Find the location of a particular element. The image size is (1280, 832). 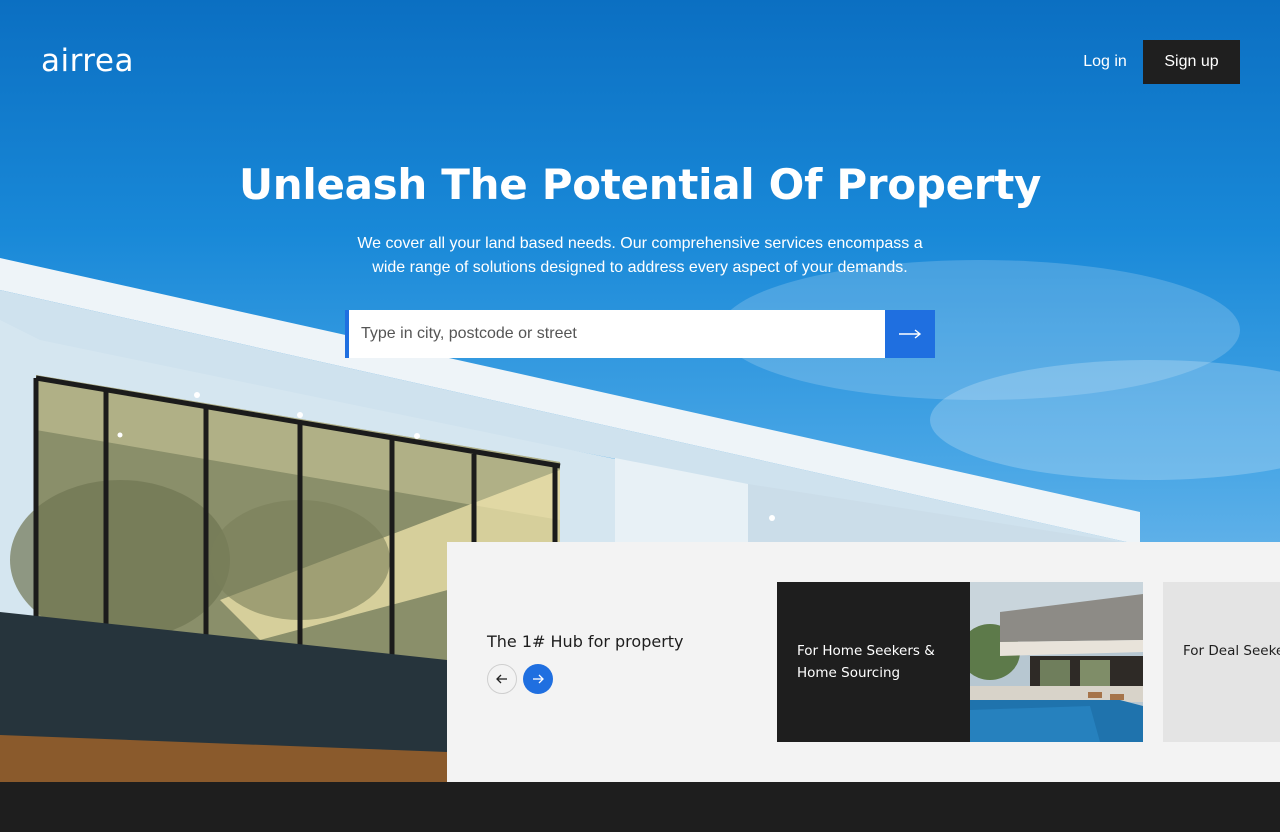

signup-button: Sign up is located at coordinates (1191, 62).